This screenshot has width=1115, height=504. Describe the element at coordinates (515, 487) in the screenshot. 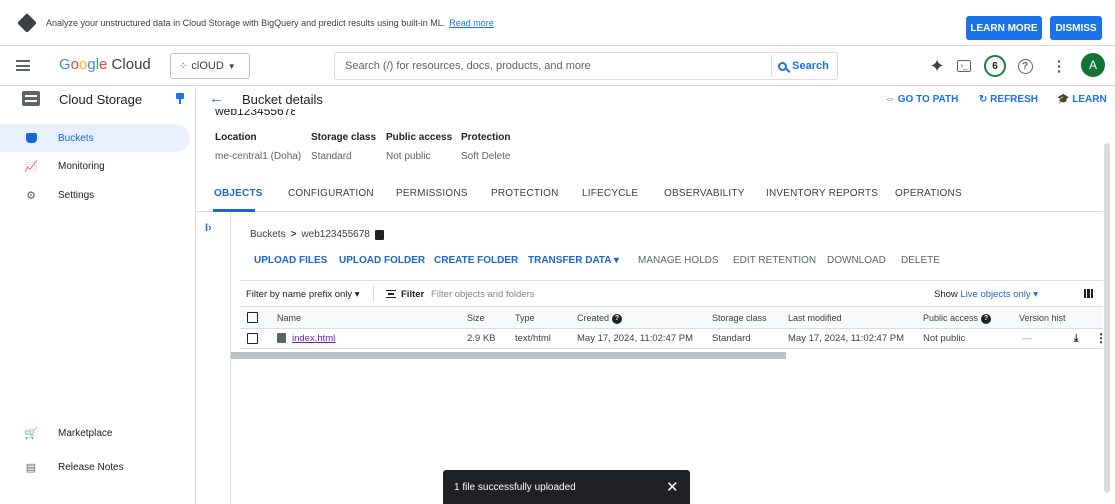

I see `toast-message: 1 file successfully uploaded` at that location.